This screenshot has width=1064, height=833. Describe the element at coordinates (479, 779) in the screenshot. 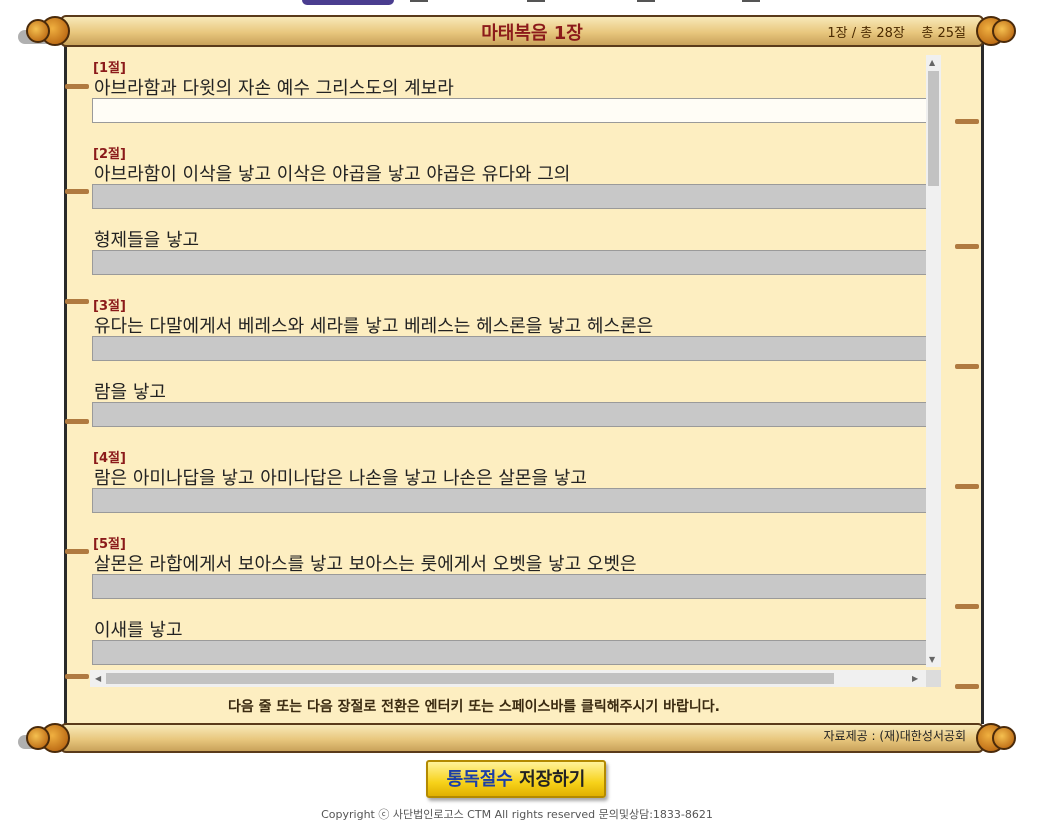

I see `save-button-label-highlight: 통독절수` at that location.